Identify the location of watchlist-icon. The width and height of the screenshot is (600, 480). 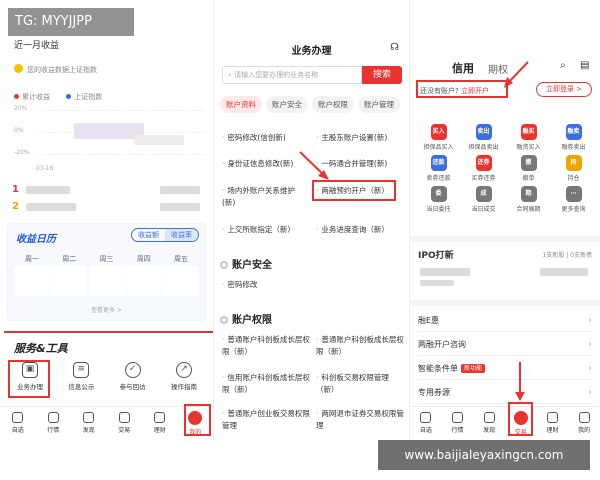
(18, 417).